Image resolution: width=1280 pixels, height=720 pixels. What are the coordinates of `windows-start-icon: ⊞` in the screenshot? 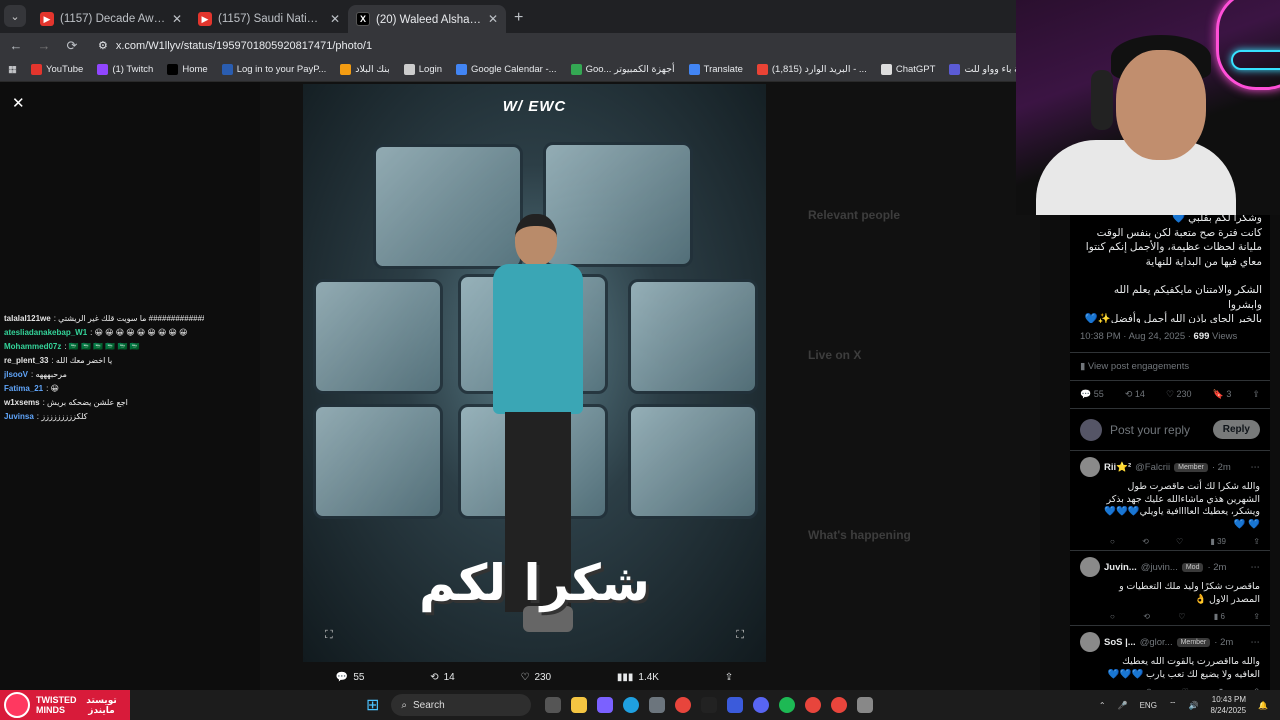 It's located at (372, 705).